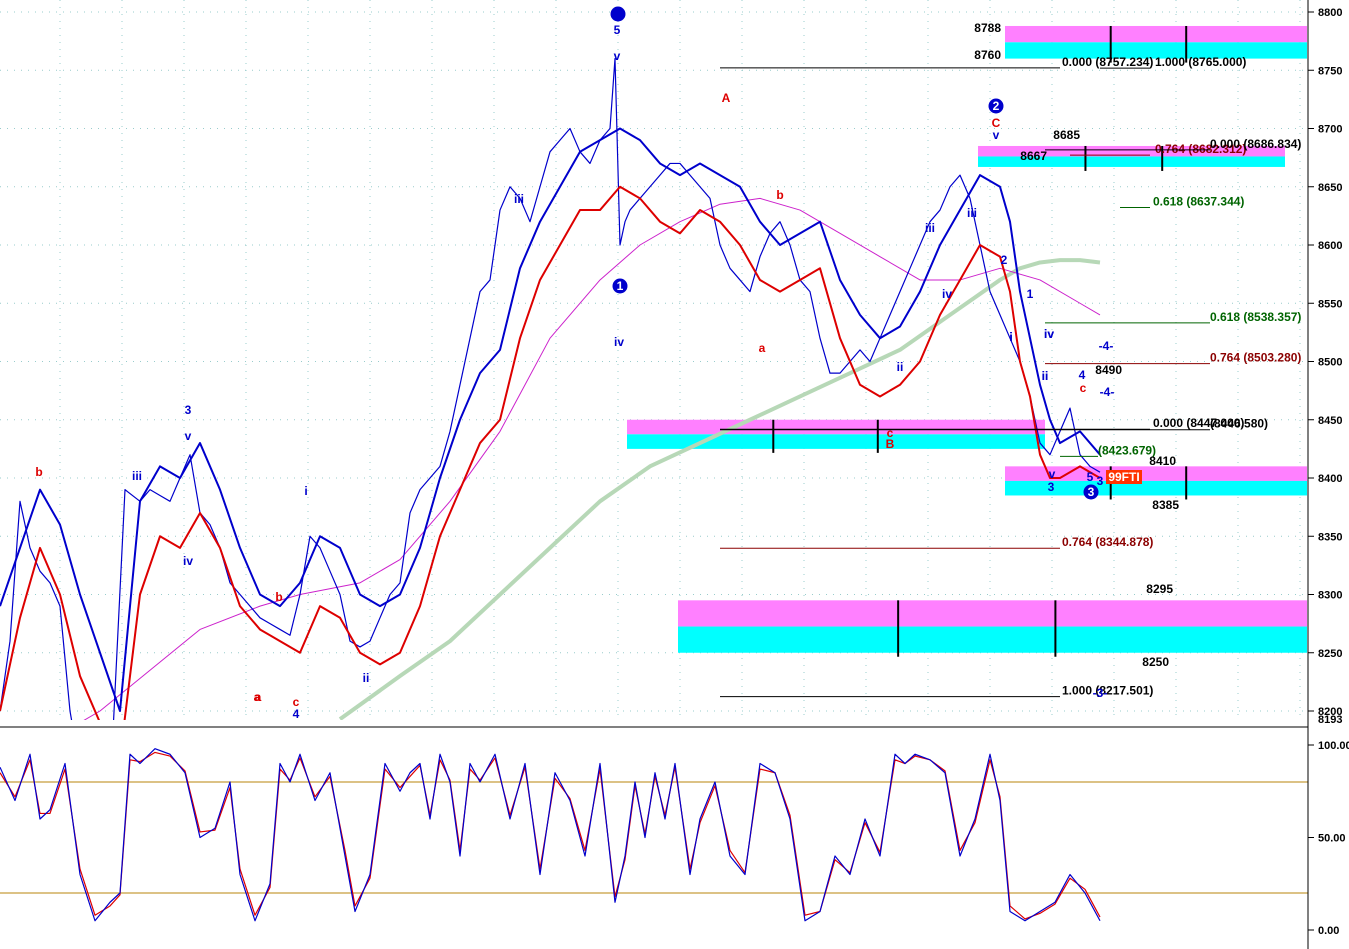  Describe the element at coordinates (726, 98) in the screenshot. I see `wave-label: A` at that location.